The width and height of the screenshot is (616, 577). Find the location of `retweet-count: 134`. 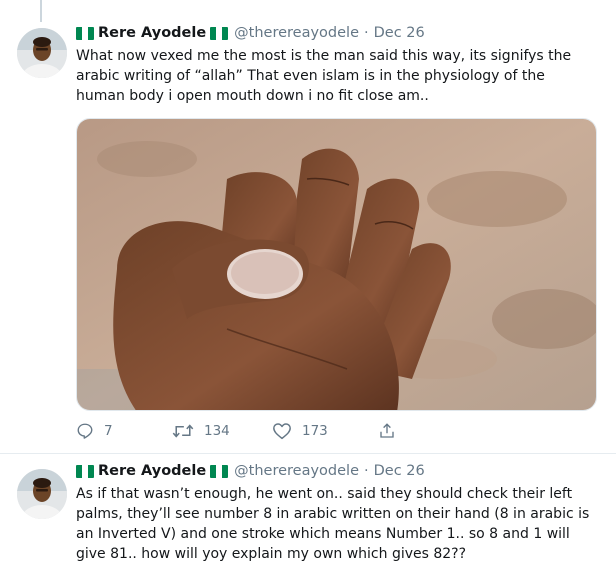

retweet-count: 134 is located at coordinates (217, 431).